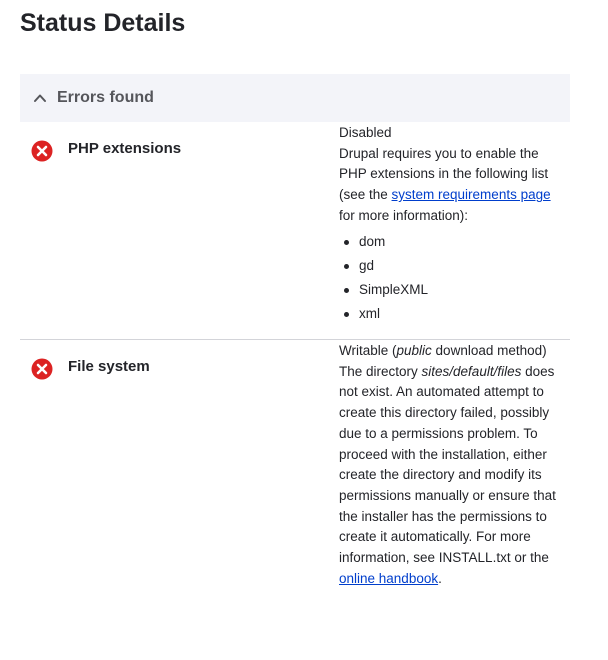 This screenshot has width=608, height=660. I want to click on description-text: The directory, so click(380, 371).